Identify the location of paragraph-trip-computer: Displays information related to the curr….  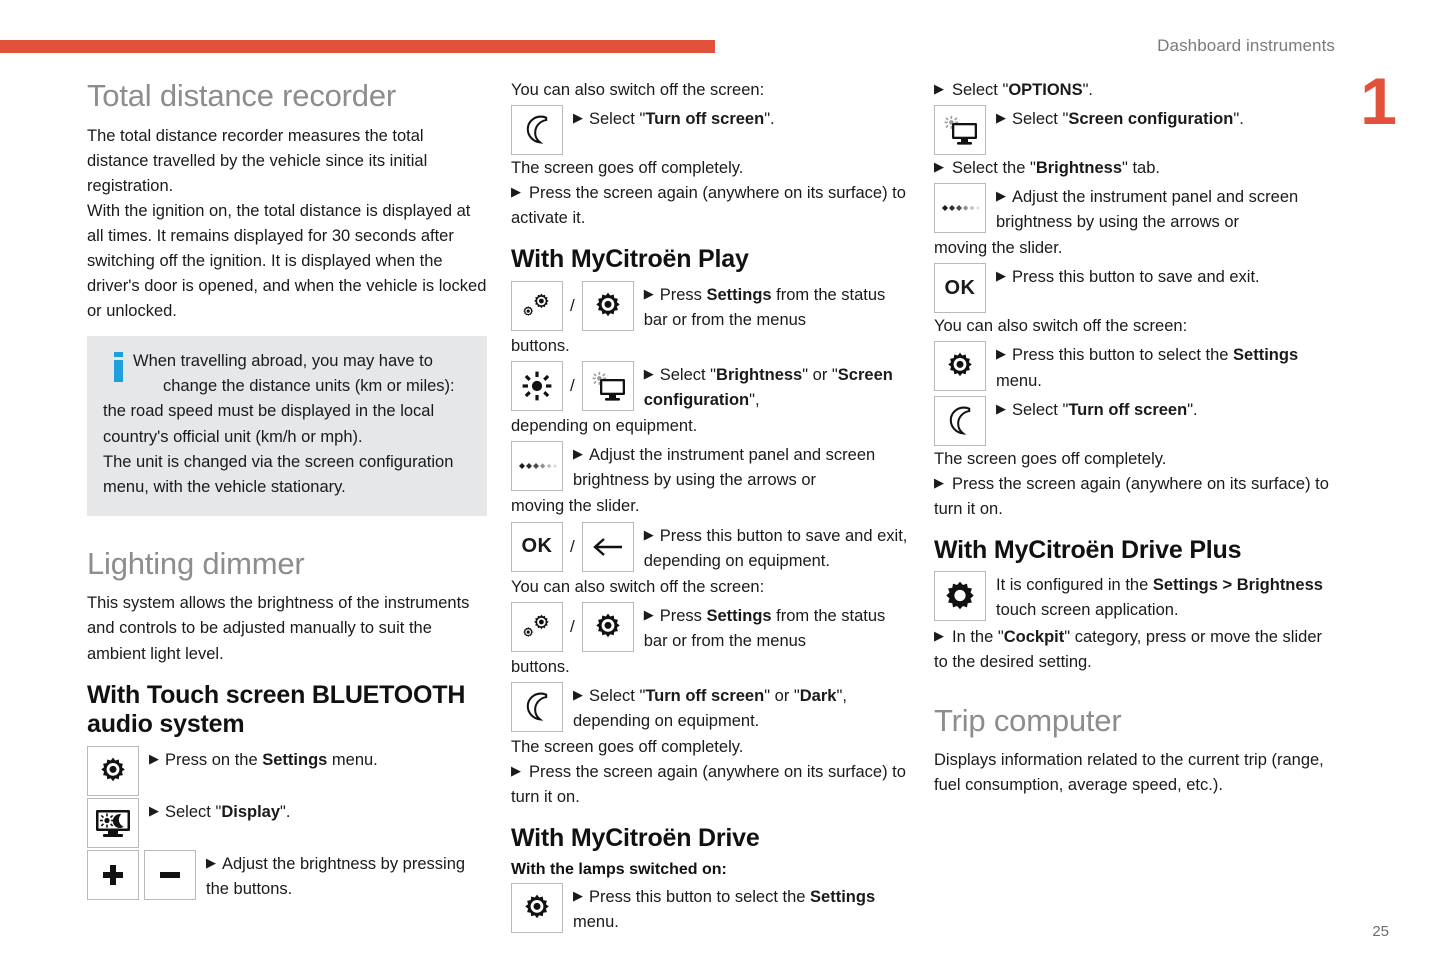
(1129, 773).